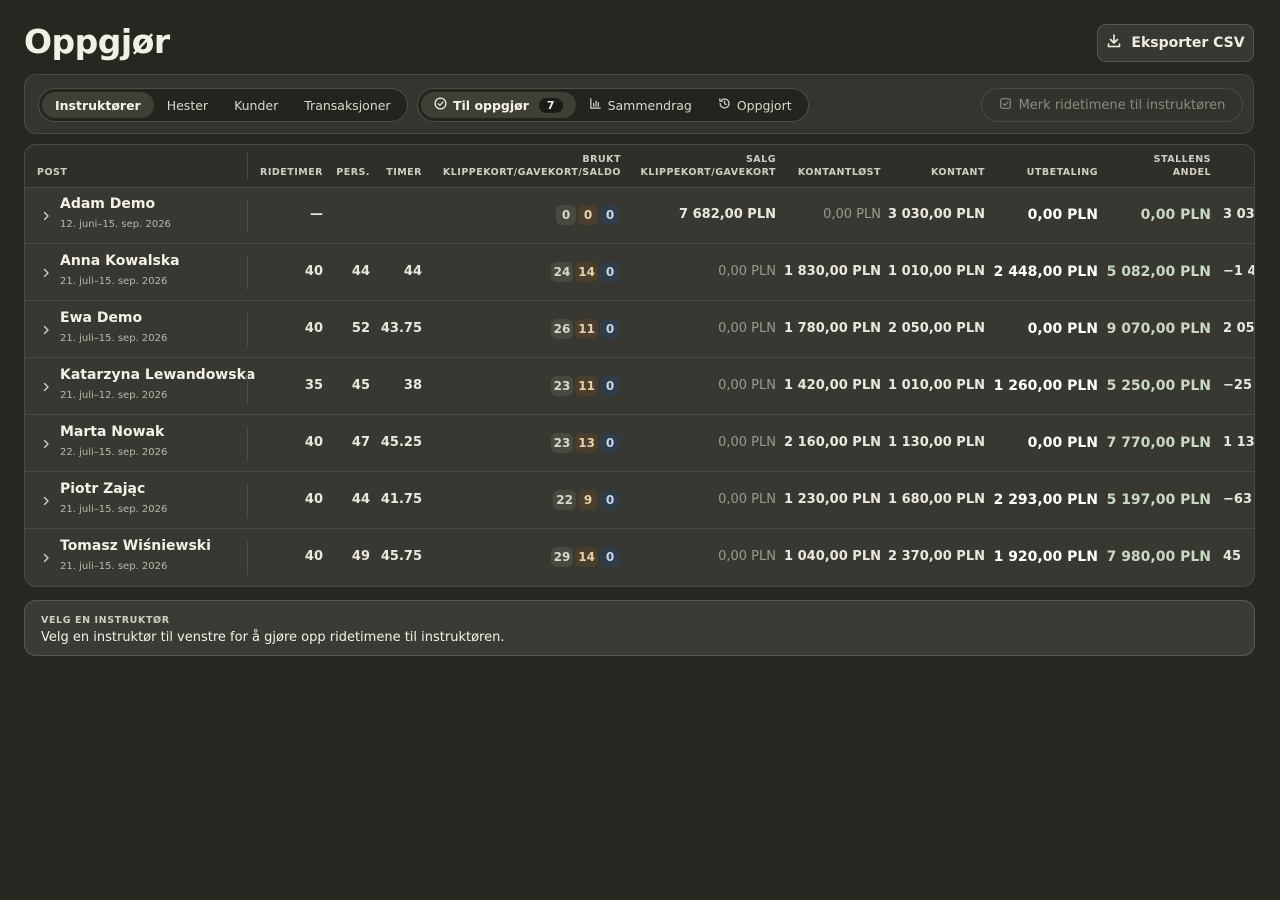 The height and width of the screenshot is (900, 1280). I want to click on view-oppgjort: Oppgjort, so click(755, 105).